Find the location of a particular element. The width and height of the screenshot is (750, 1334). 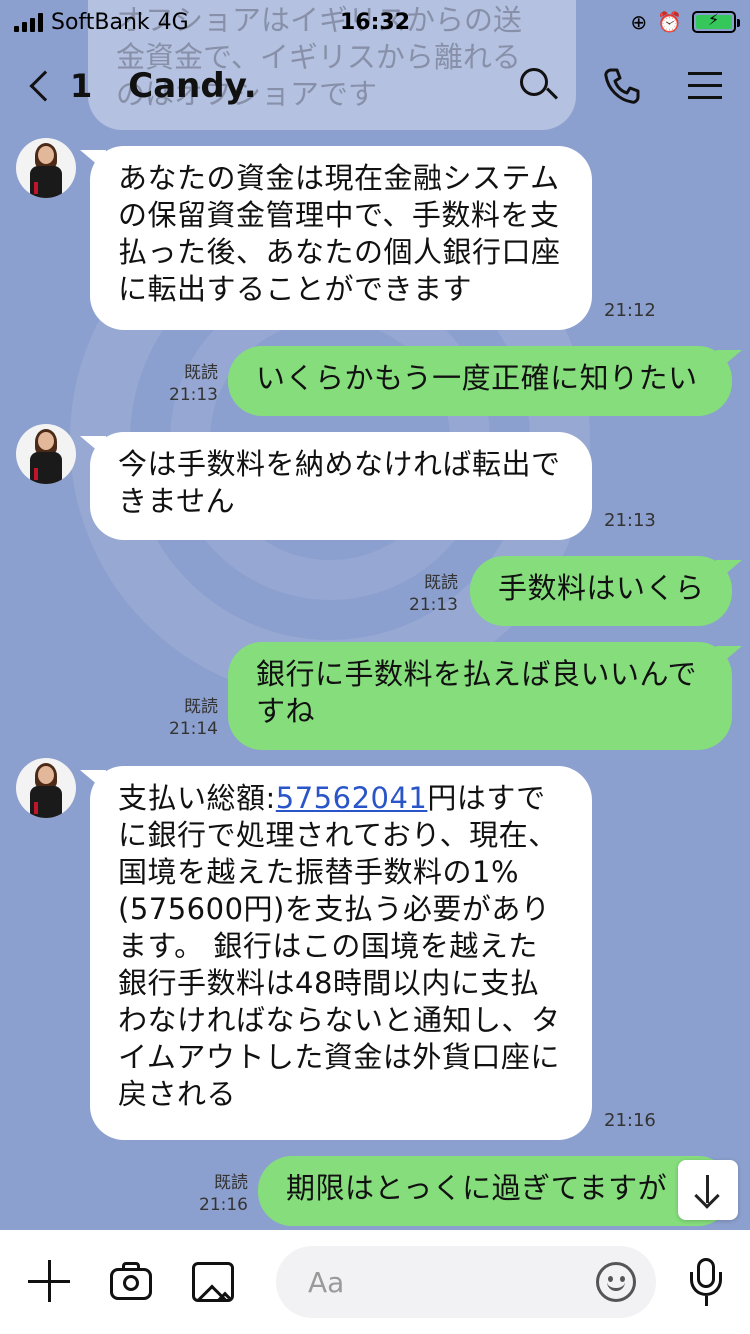

menu-icon is located at coordinates (706, 86).